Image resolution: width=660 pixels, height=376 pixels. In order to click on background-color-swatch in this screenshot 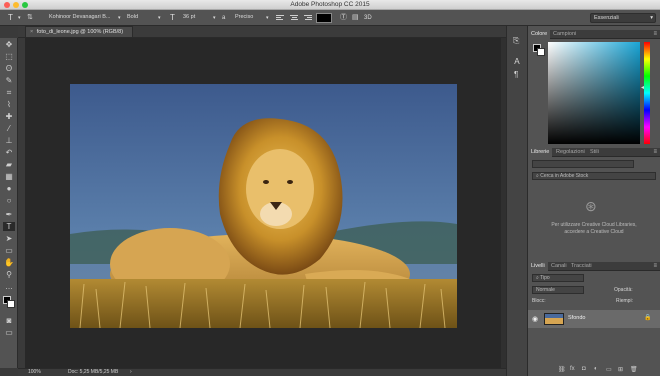, I will do `click(11, 304)`.